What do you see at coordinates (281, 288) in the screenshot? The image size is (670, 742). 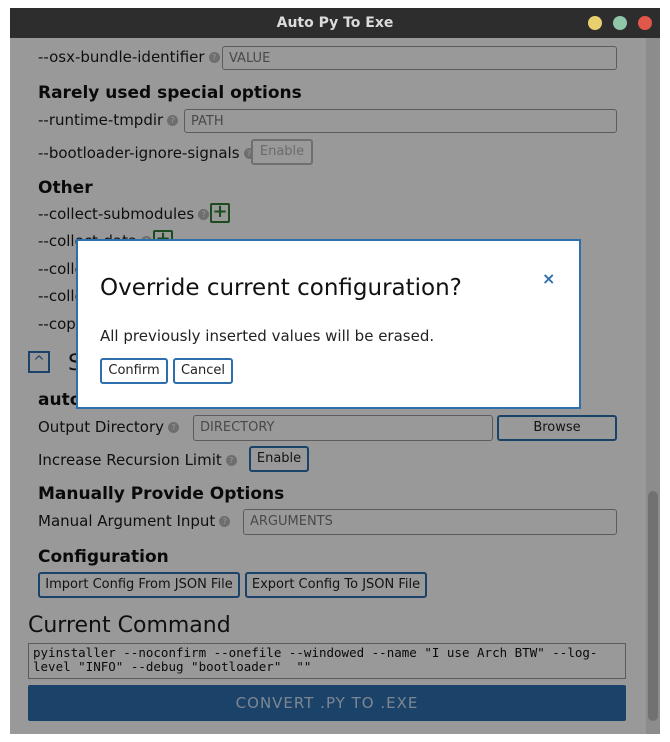 I see `dialog-title: Override current configuration?` at bounding box center [281, 288].